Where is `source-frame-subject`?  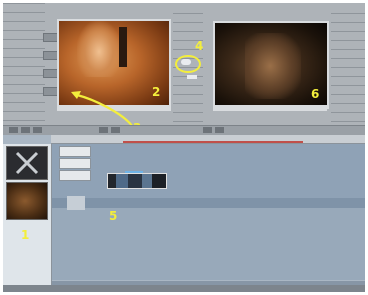 source-frame-subject is located at coordinates (99, 49).